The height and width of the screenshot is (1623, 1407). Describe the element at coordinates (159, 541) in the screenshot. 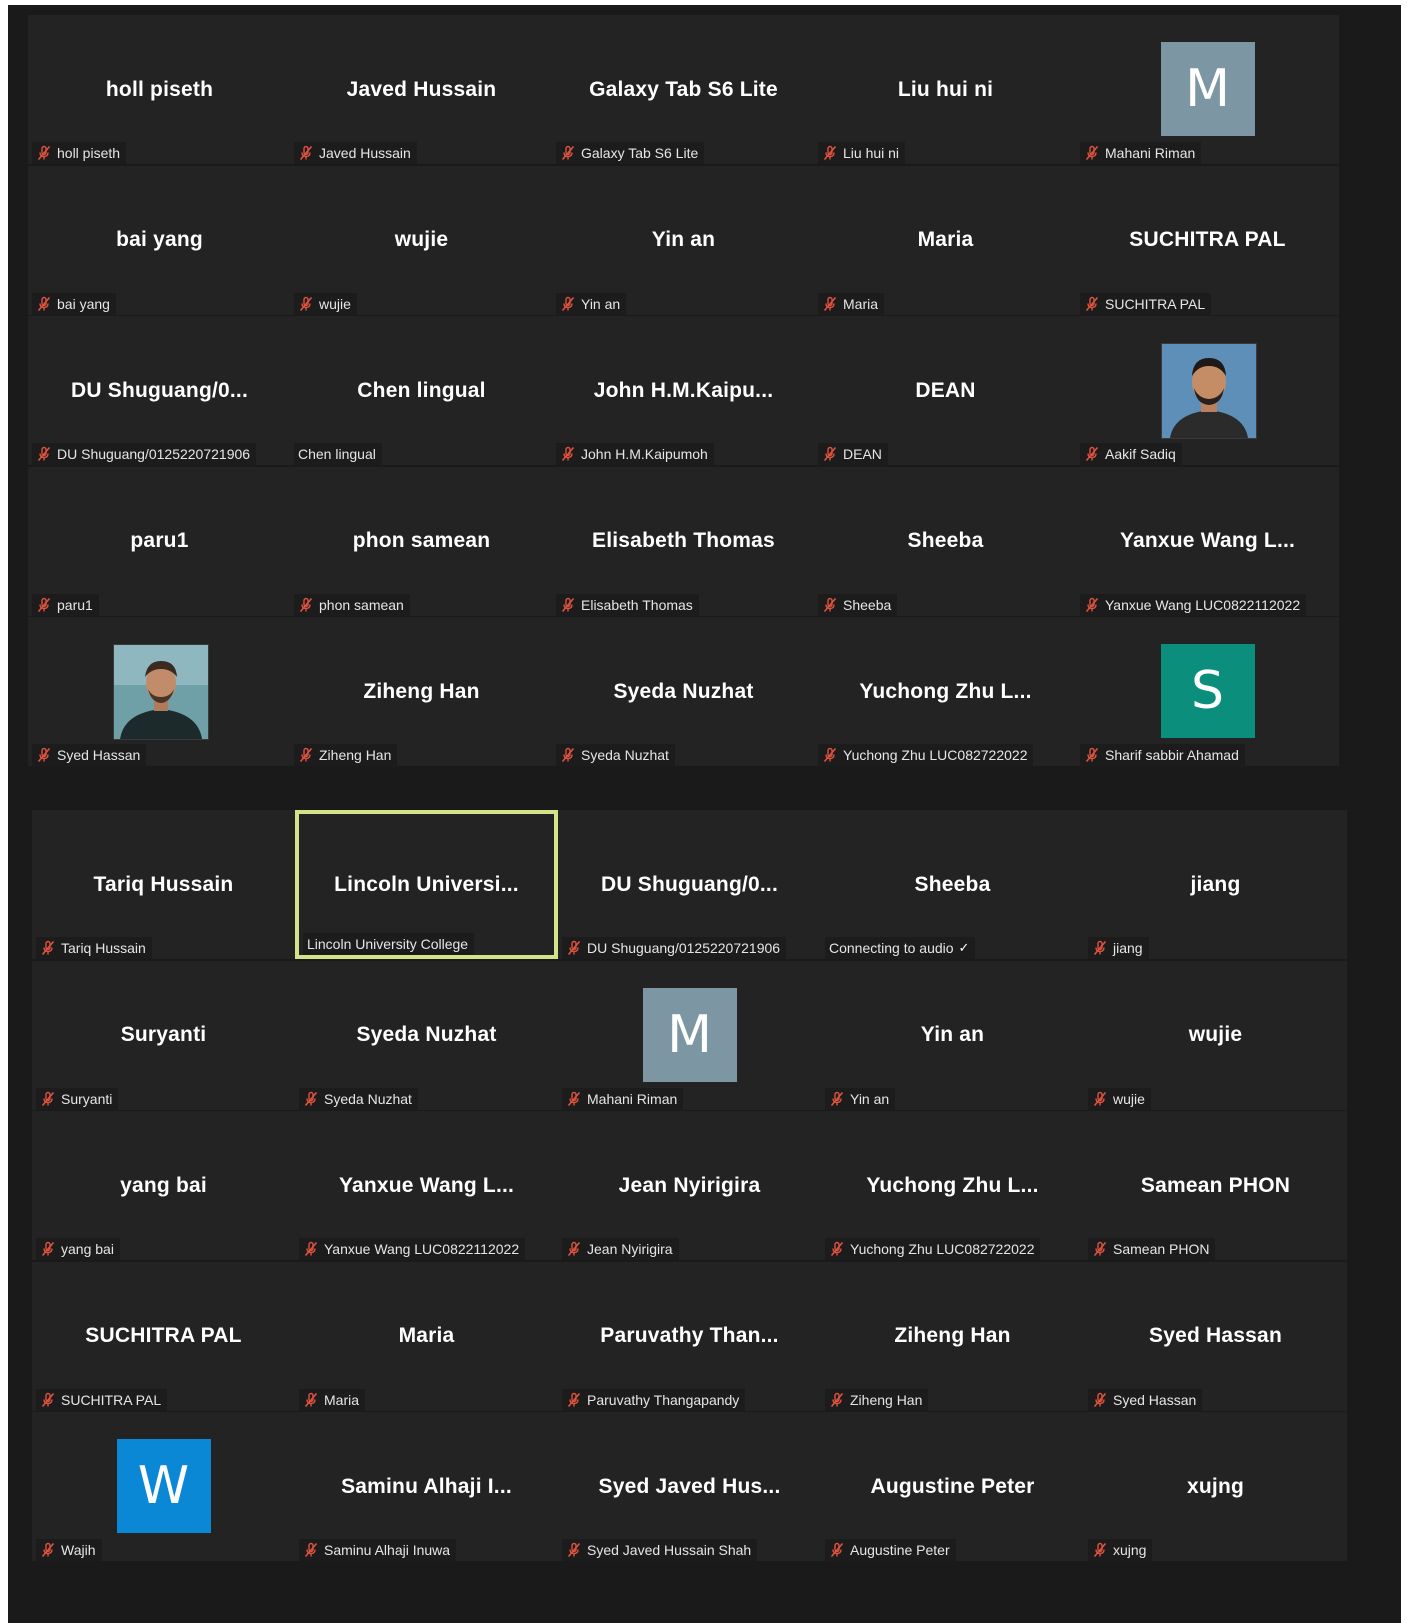

I see `participant-tile-paru1: paru1 paru1` at that location.